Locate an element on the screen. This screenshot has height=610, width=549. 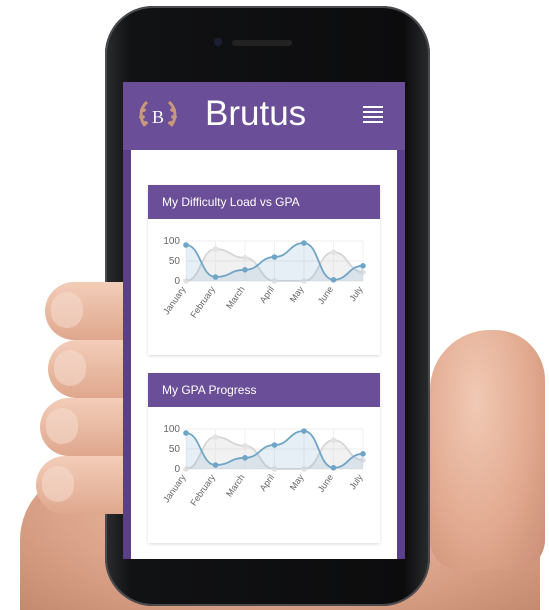
phone-speaker is located at coordinates (262, 43).